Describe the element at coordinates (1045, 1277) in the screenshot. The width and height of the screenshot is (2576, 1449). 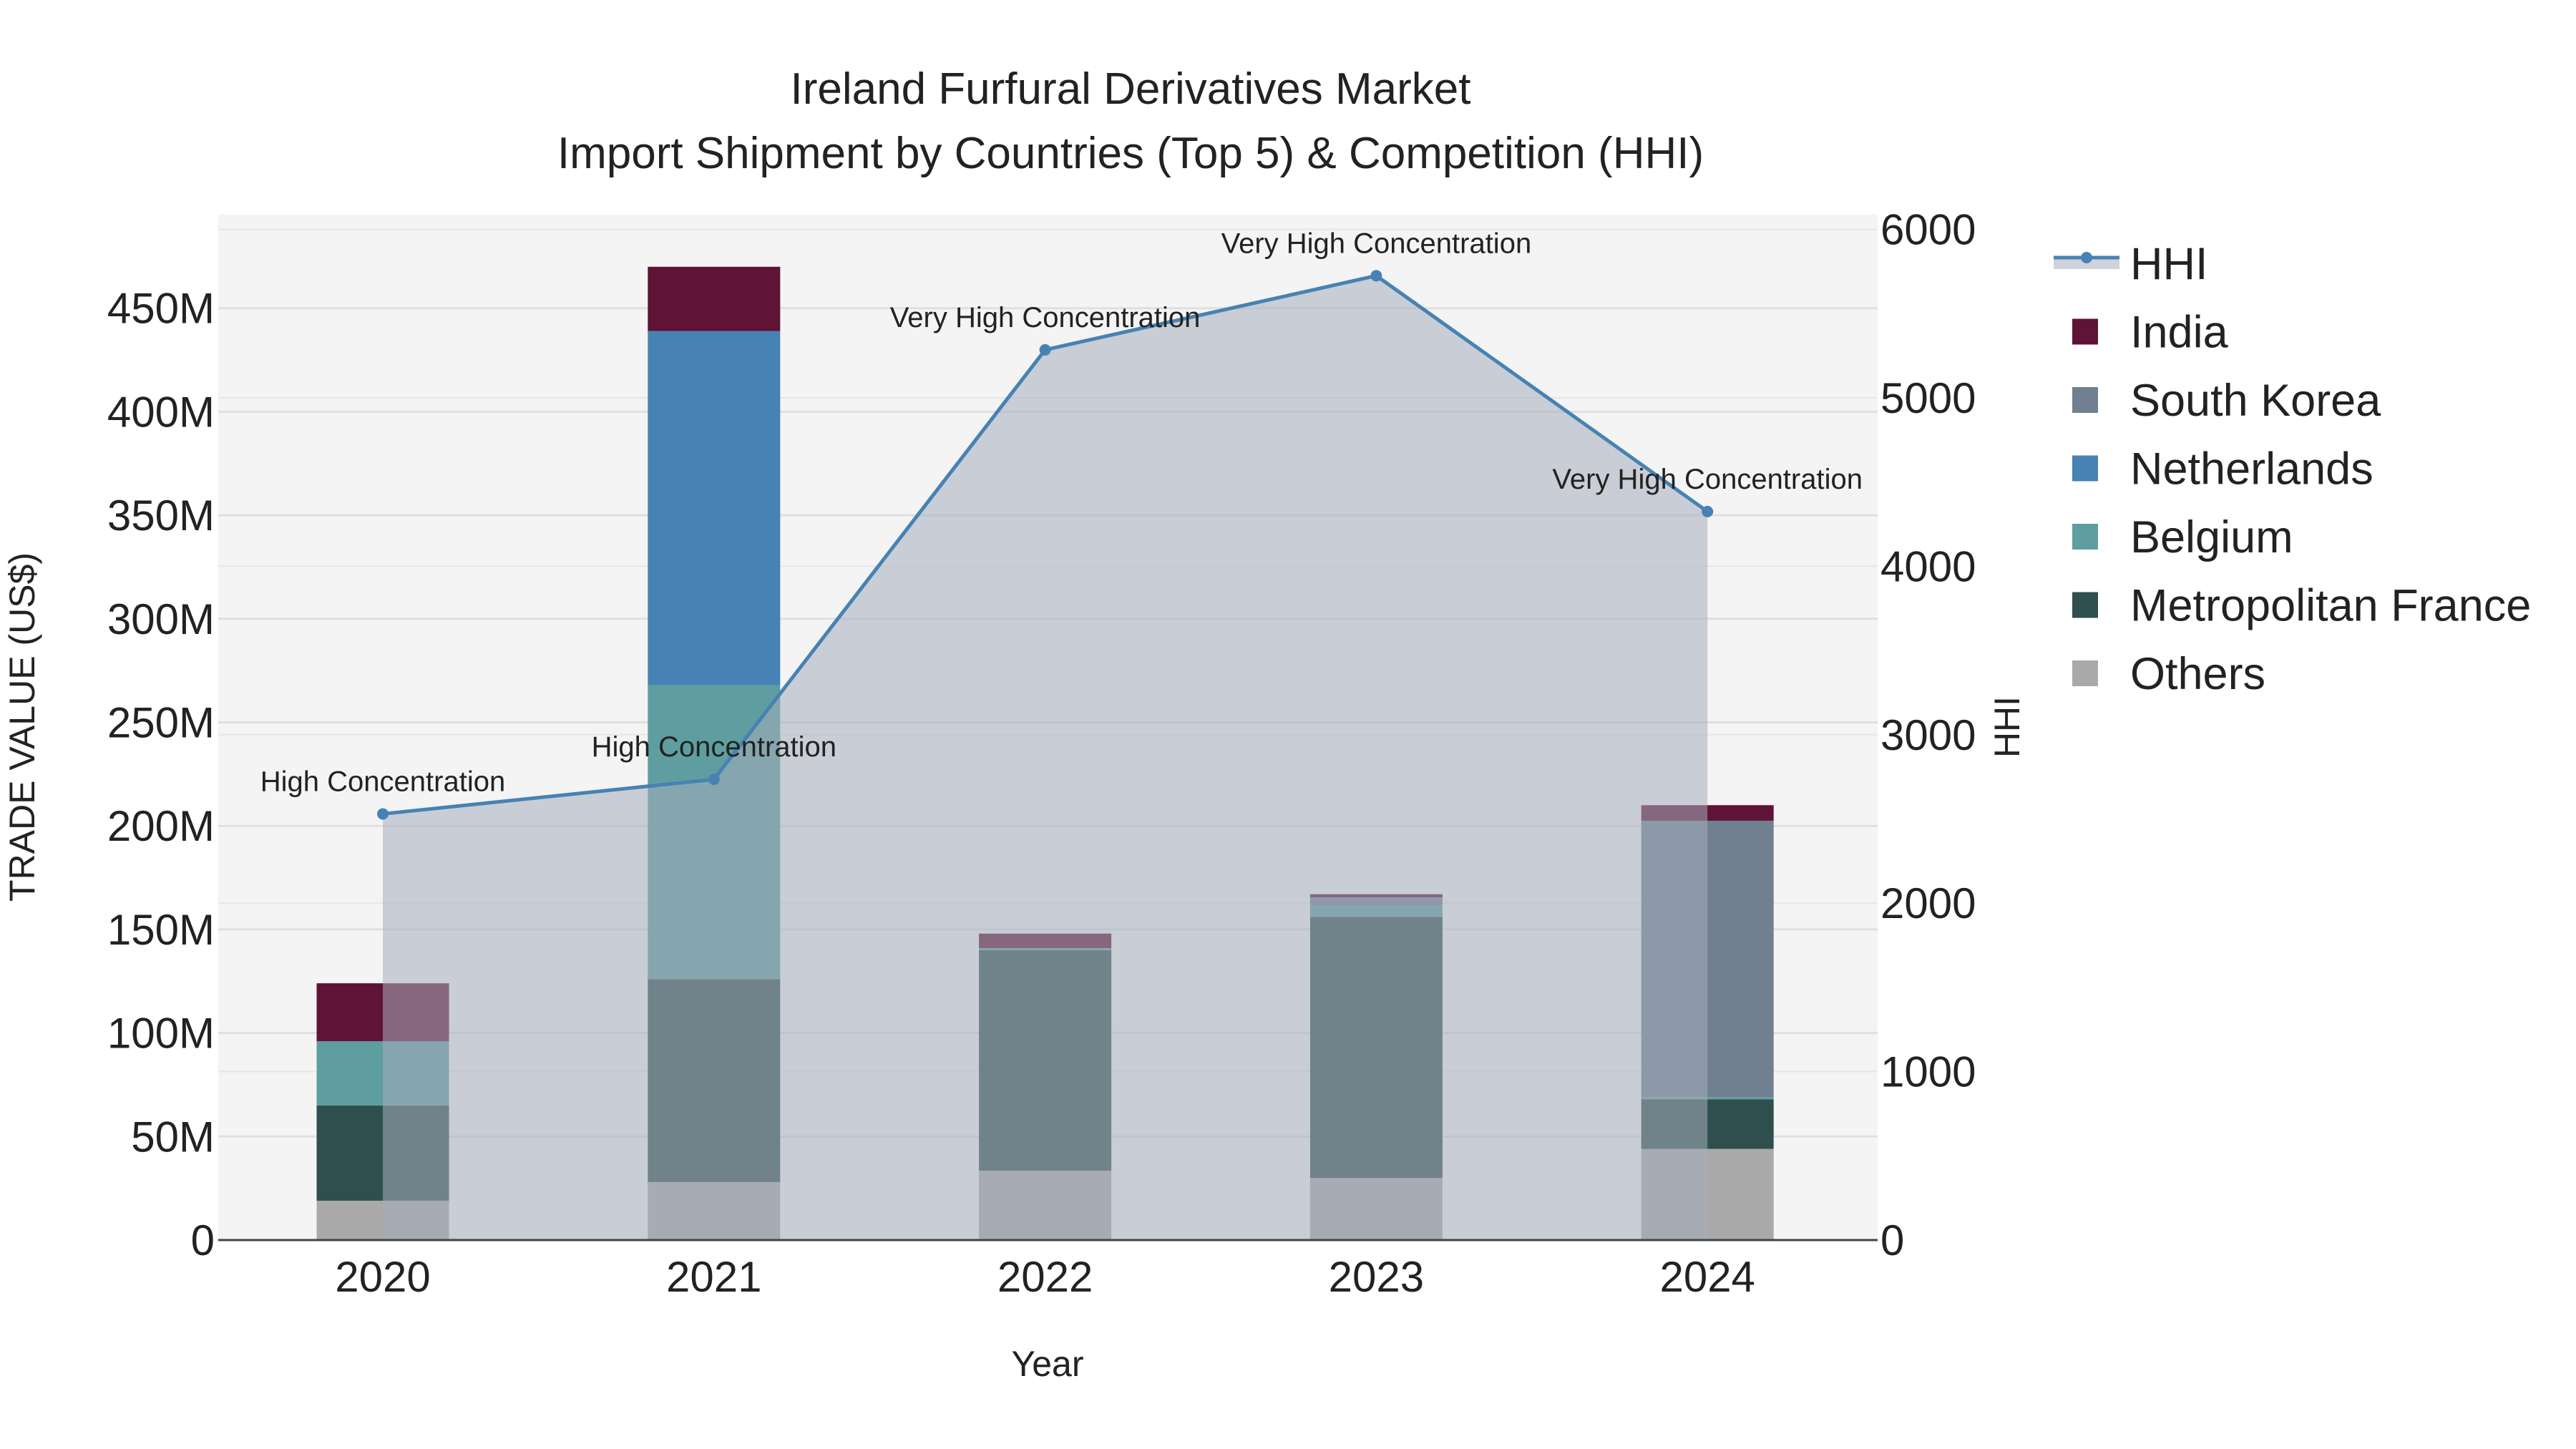
I see `x-tick-label: 2022` at that location.